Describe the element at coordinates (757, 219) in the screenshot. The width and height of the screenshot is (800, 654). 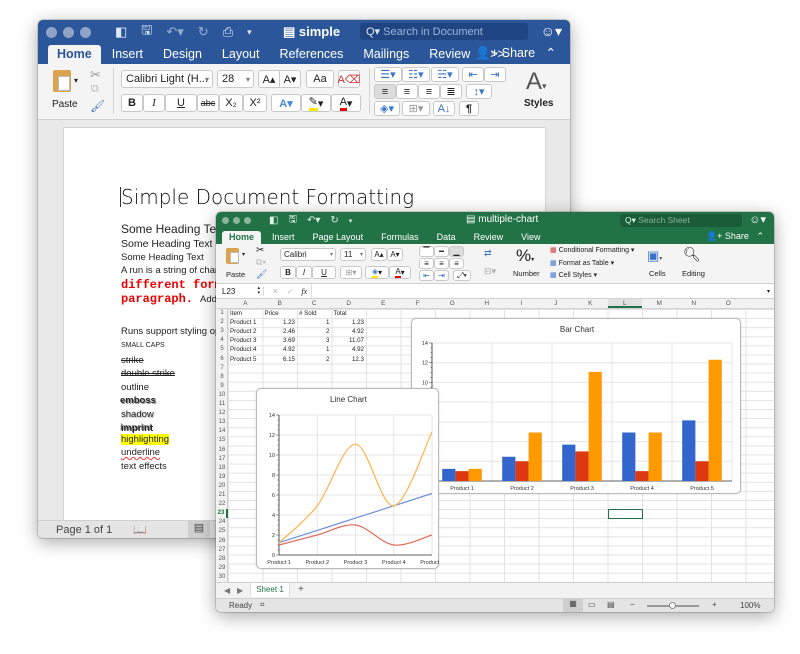
I see `feedback-smiley-icon: ☺▾` at that location.